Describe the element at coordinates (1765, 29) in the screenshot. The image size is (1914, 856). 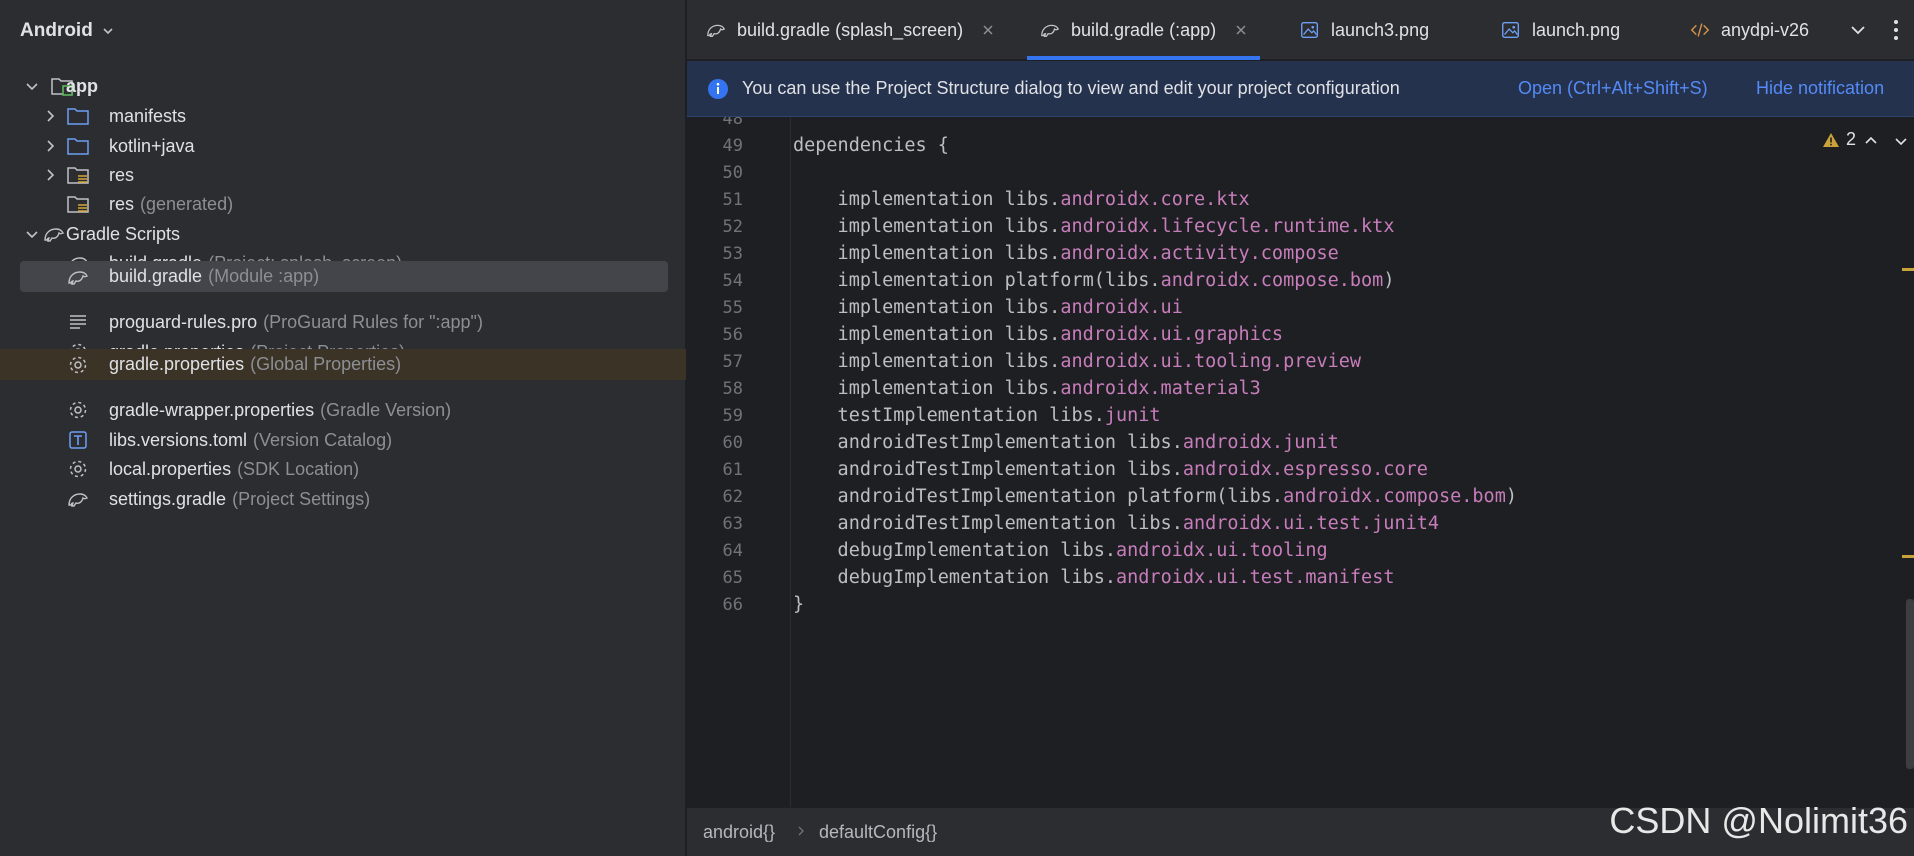
I see `tab-label: anydpi-v26` at that location.